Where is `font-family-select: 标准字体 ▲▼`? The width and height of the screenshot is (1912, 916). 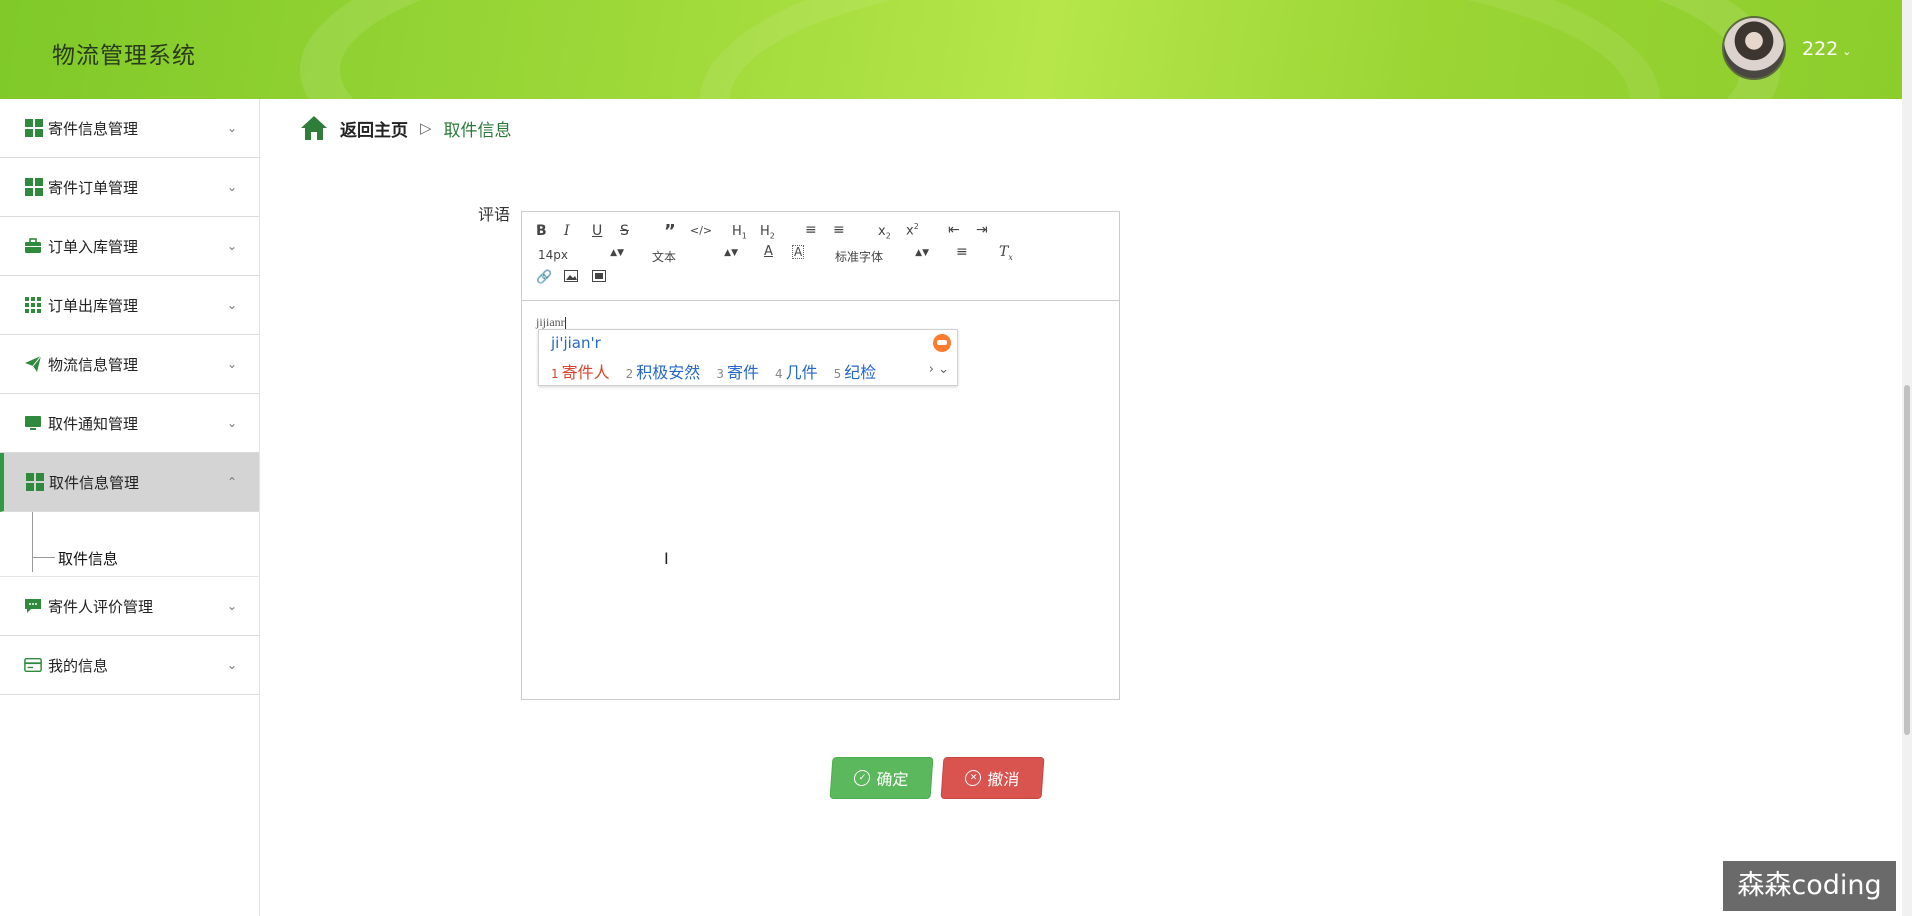 font-family-select: 标准字体 ▲▼ is located at coordinates (882, 256).